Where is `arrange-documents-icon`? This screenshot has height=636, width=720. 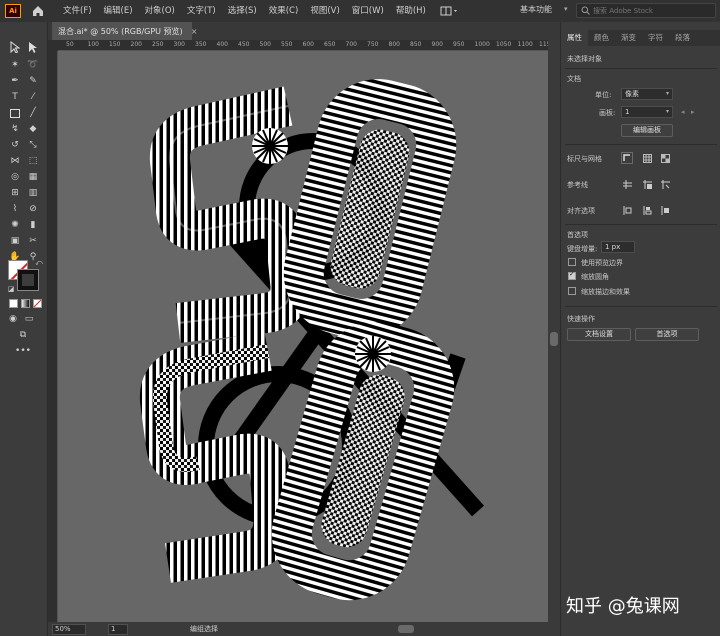
arrange-documents-icon is located at coordinates (451, 11).